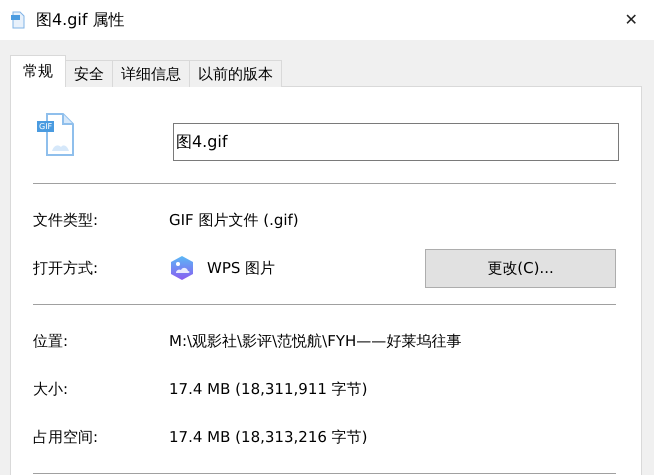 The width and height of the screenshot is (654, 475). Describe the element at coordinates (51, 389) in the screenshot. I see `field-label: 大小:` at that location.